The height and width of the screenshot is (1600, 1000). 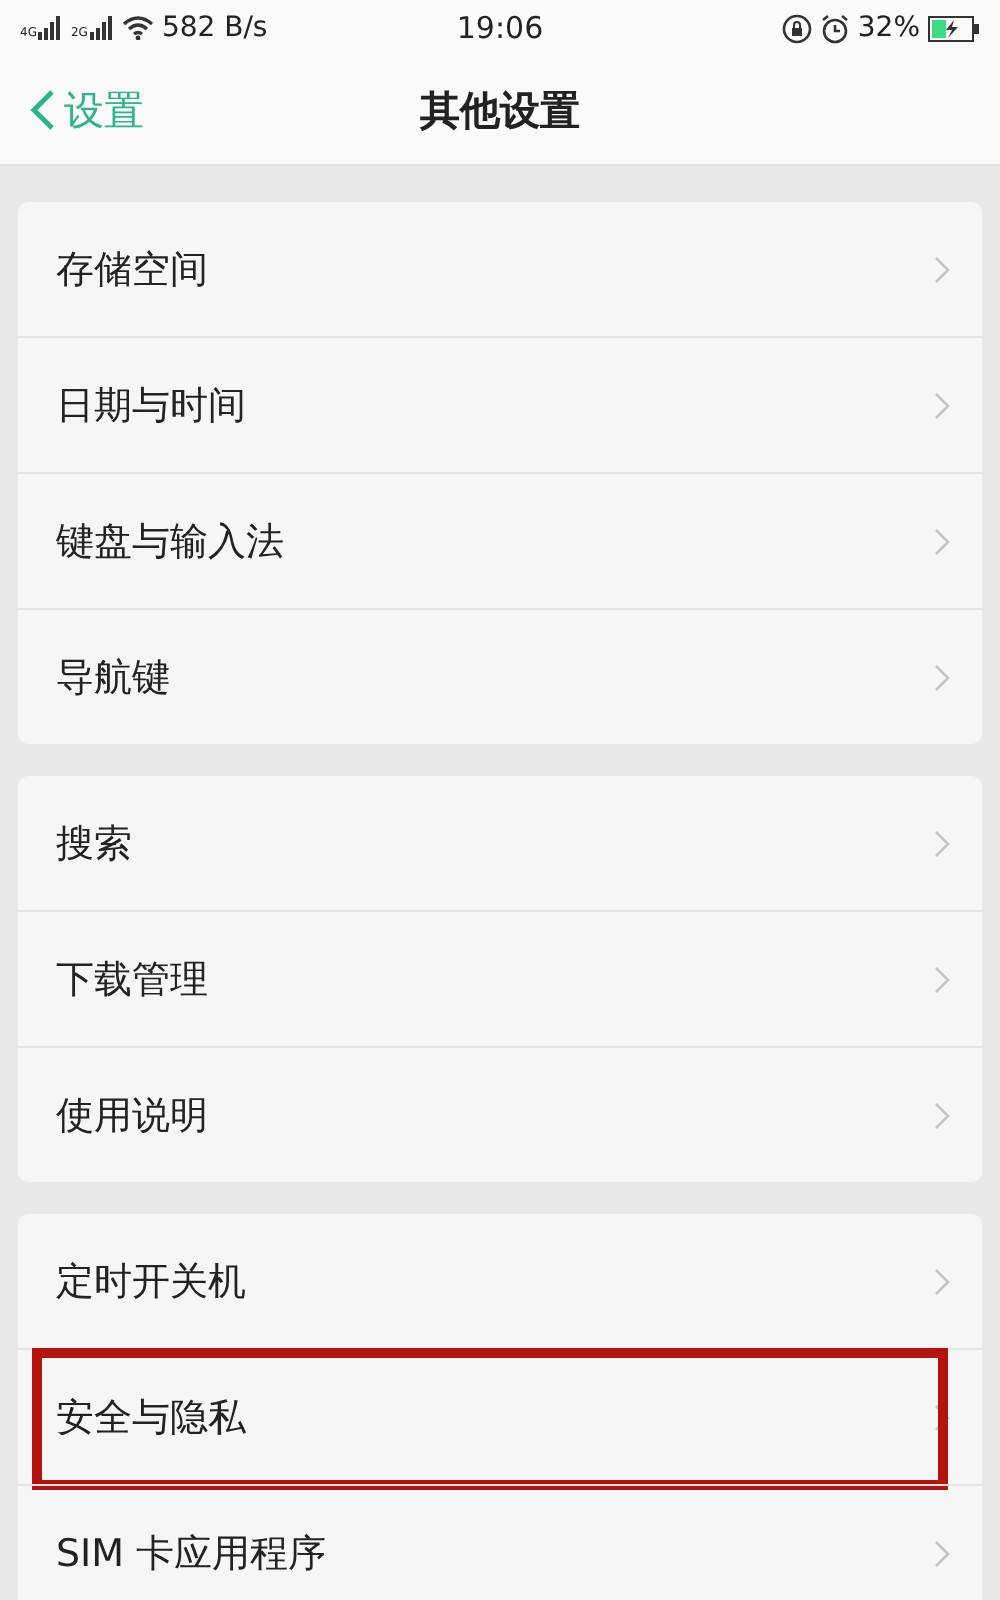 I want to click on battery-percent: 32%, so click(x=889, y=28).